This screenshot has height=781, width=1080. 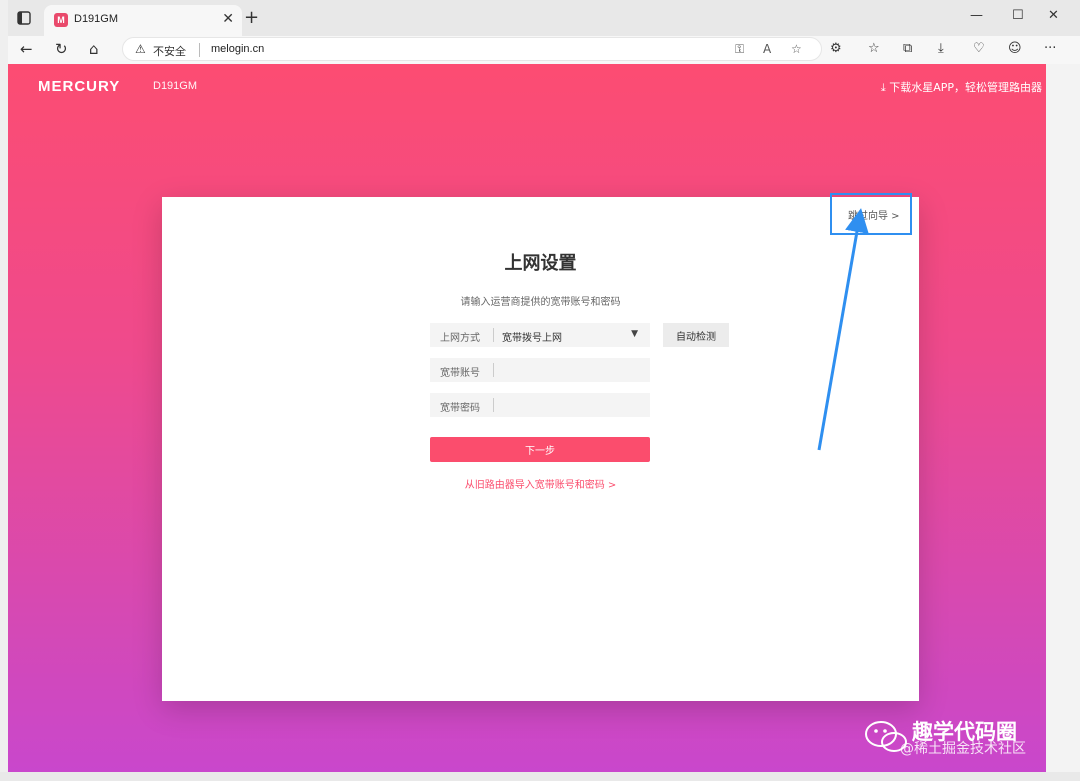 What do you see at coordinates (94, 49) in the screenshot?
I see `home-icon: ⌂` at bounding box center [94, 49].